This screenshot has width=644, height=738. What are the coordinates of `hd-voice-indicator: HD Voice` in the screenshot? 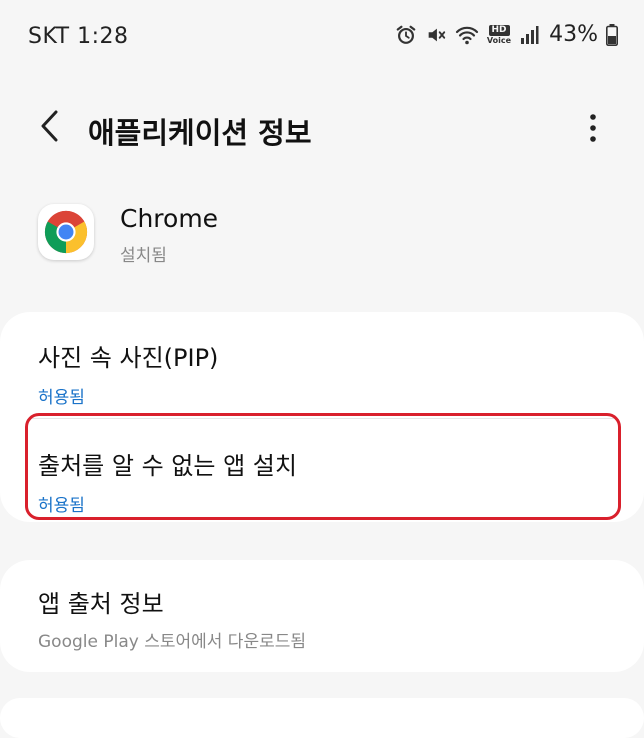 It's located at (499, 34).